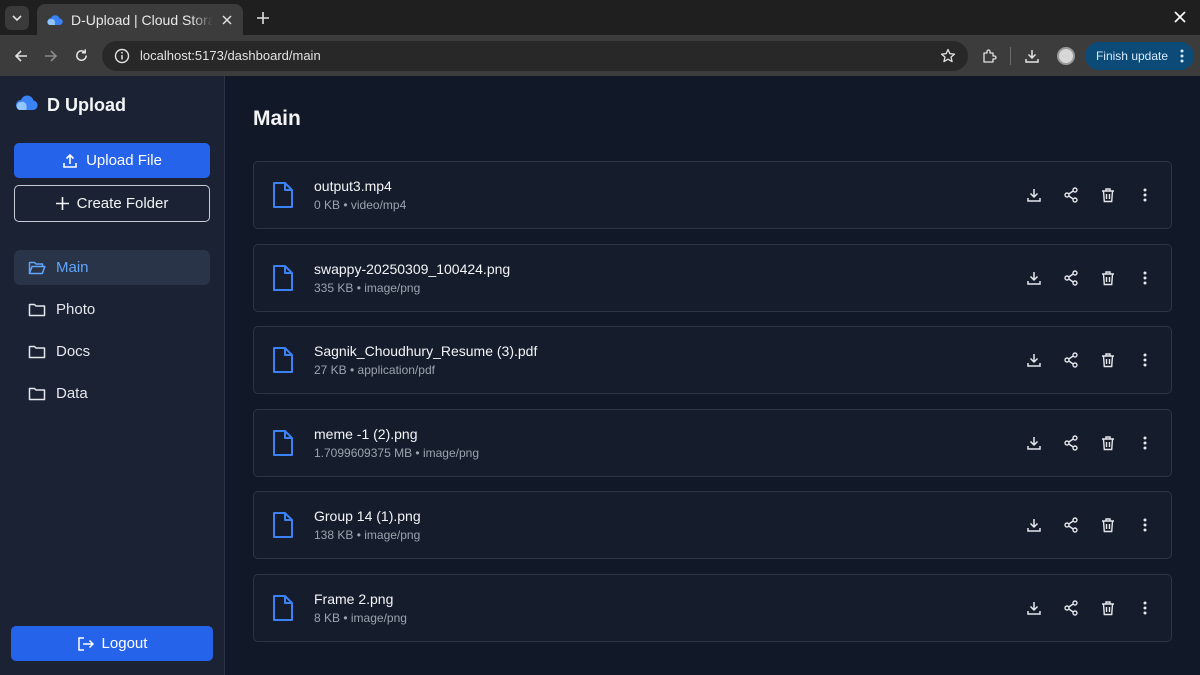 The width and height of the screenshot is (1200, 675). What do you see at coordinates (1010, 55) in the screenshot?
I see `toolbar-divider` at bounding box center [1010, 55].